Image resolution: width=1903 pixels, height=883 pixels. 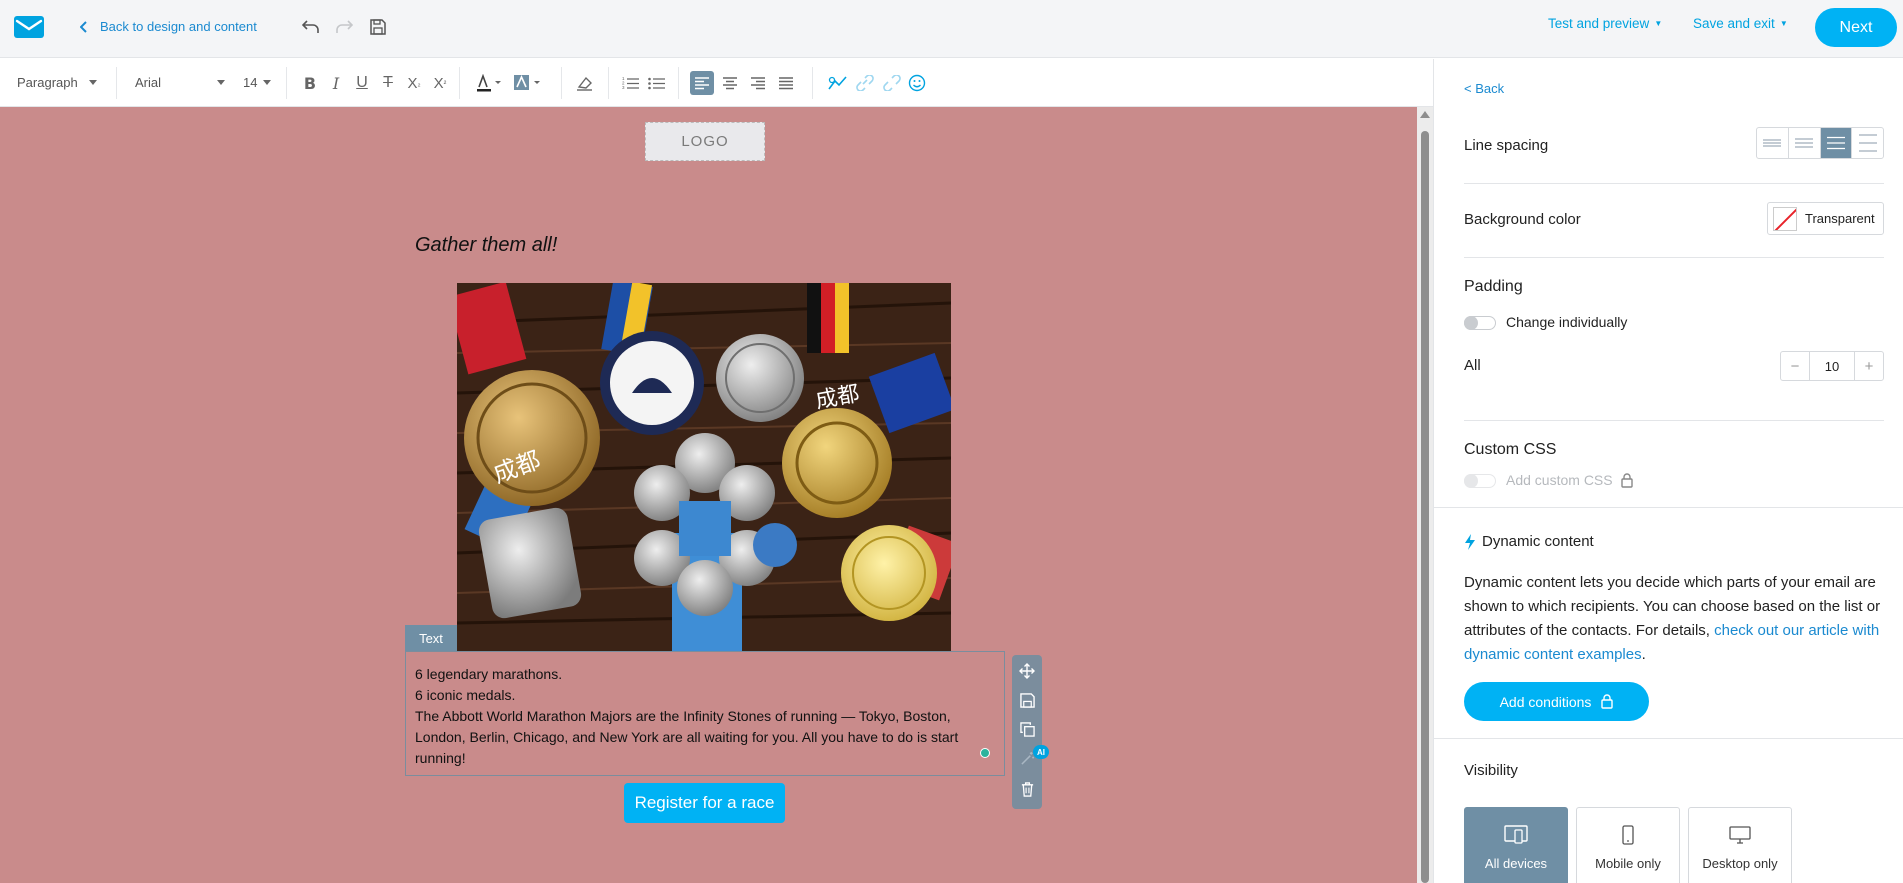 I want to click on block-format-select: Paragraph, so click(x=58, y=82).